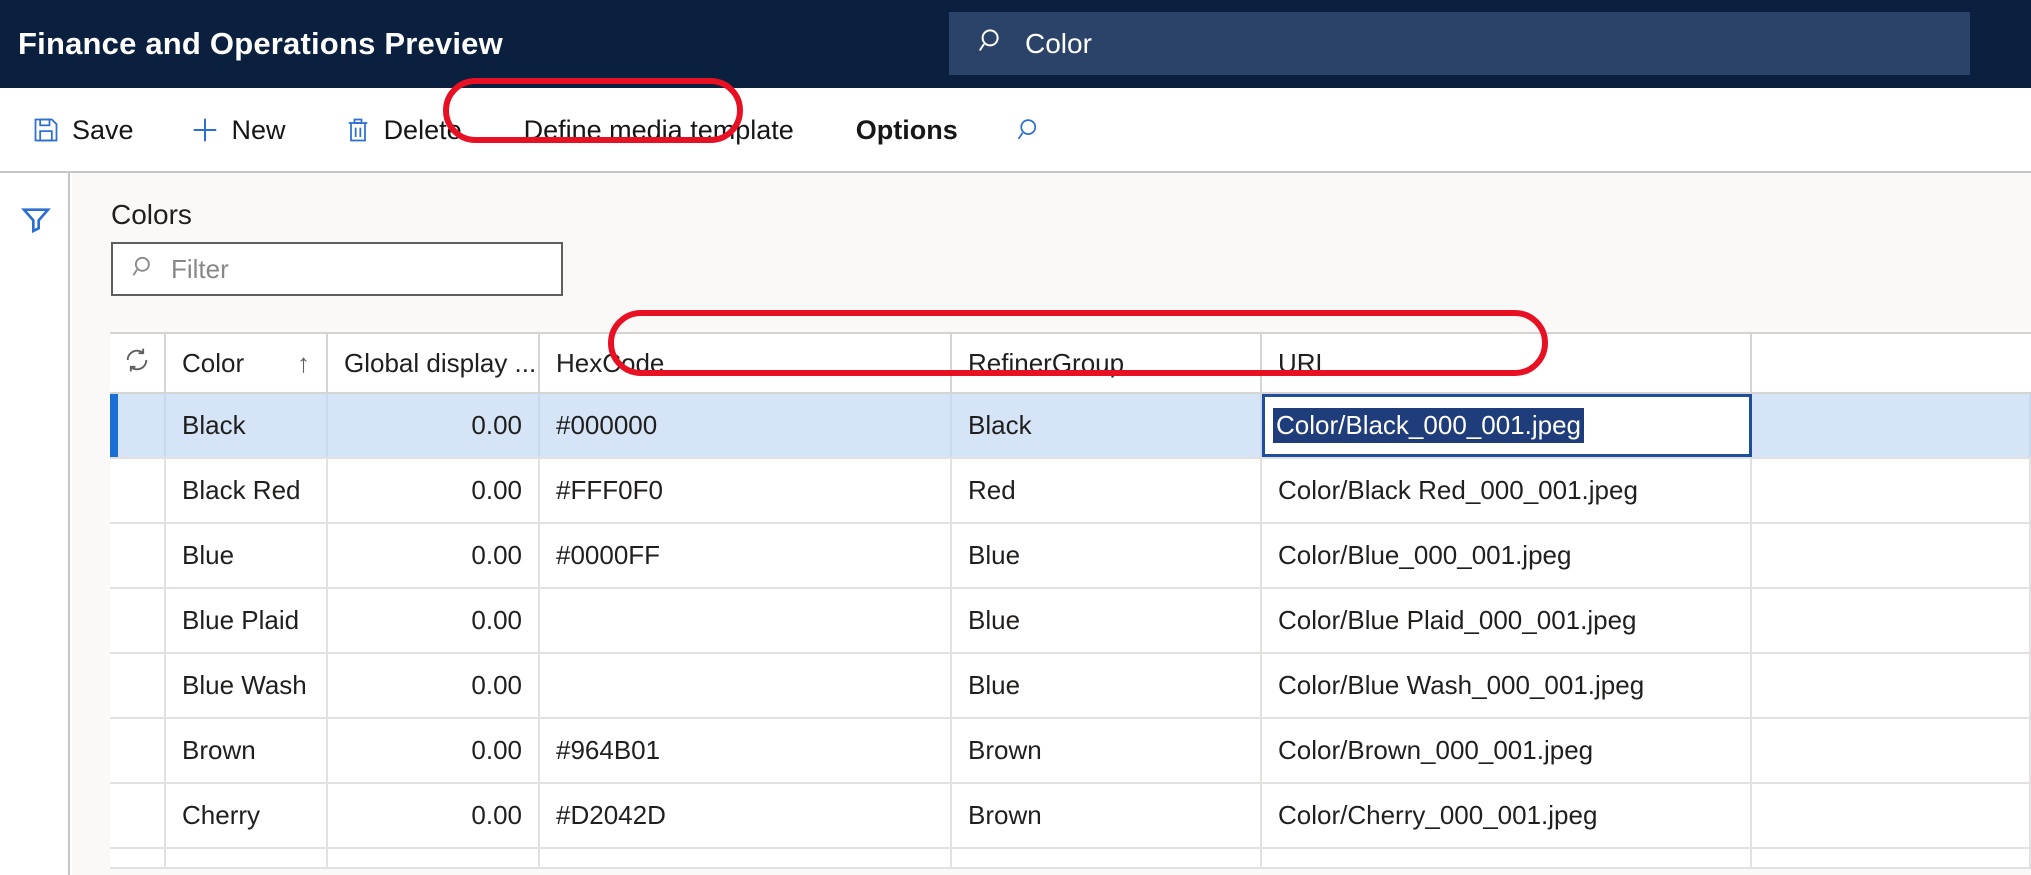  I want to click on cell-hexcode: #0000FF, so click(746, 555).